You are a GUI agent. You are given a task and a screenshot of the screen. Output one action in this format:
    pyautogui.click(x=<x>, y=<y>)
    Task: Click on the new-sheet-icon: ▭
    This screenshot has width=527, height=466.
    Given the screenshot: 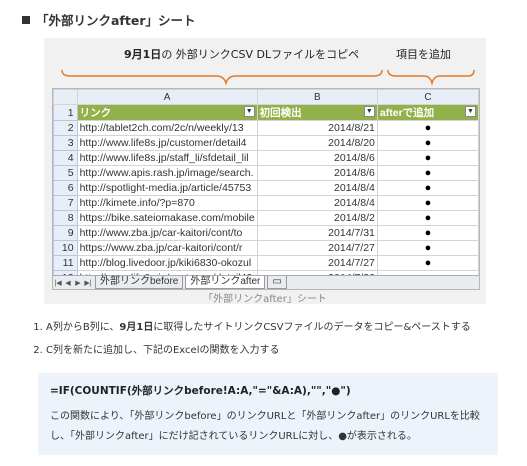 What is the action you would take?
    pyautogui.click(x=277, y=282)
    